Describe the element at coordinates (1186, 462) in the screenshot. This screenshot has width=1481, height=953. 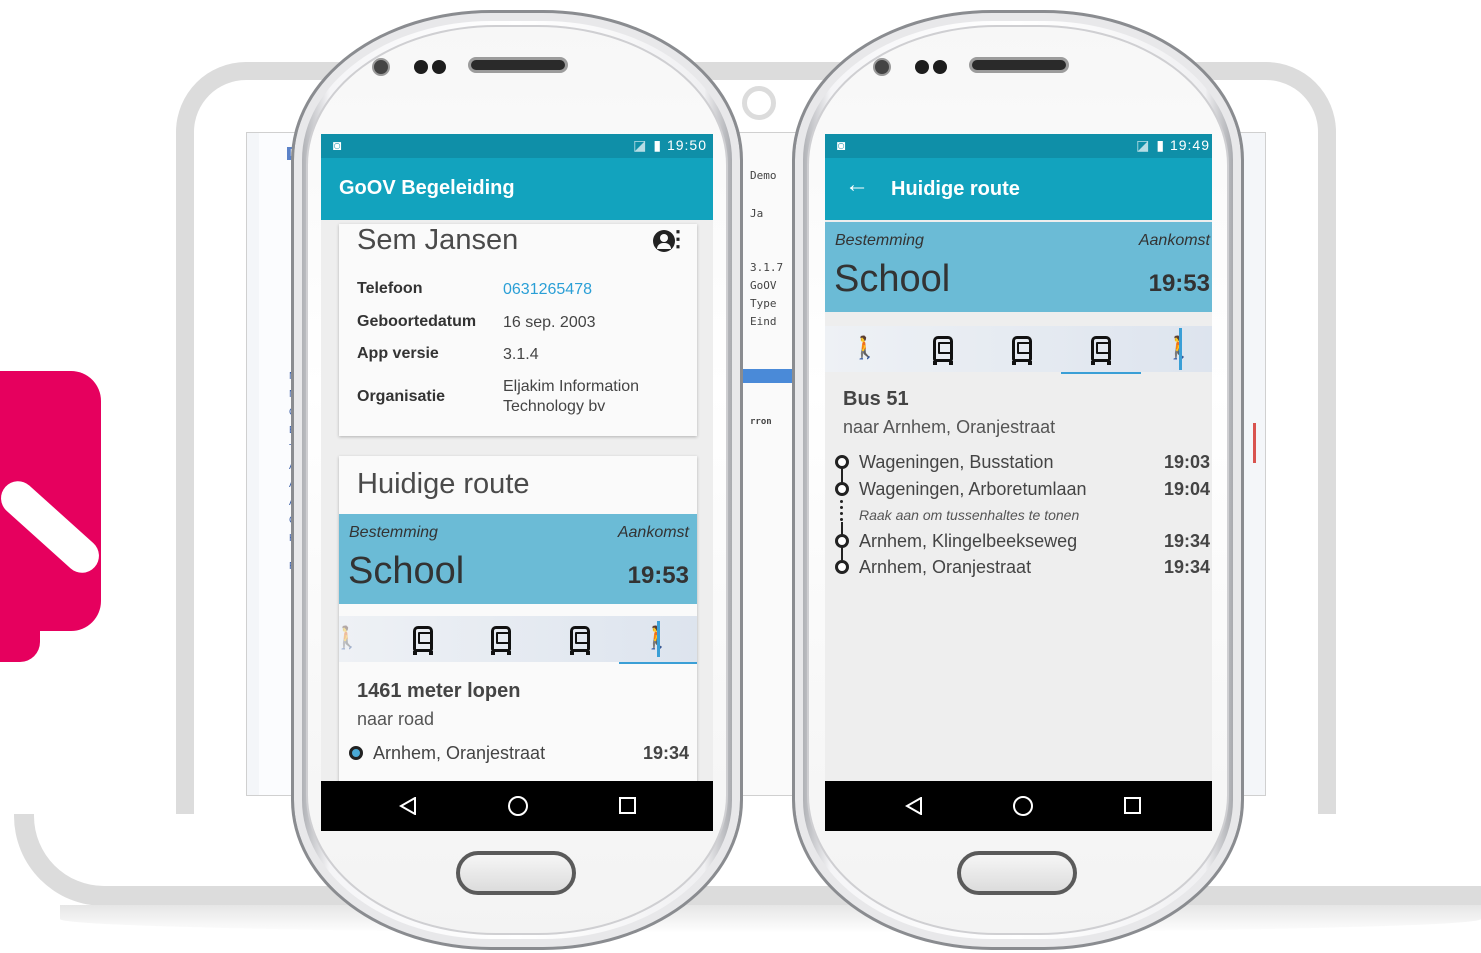
I see `stop-time: 19:03` at that location.